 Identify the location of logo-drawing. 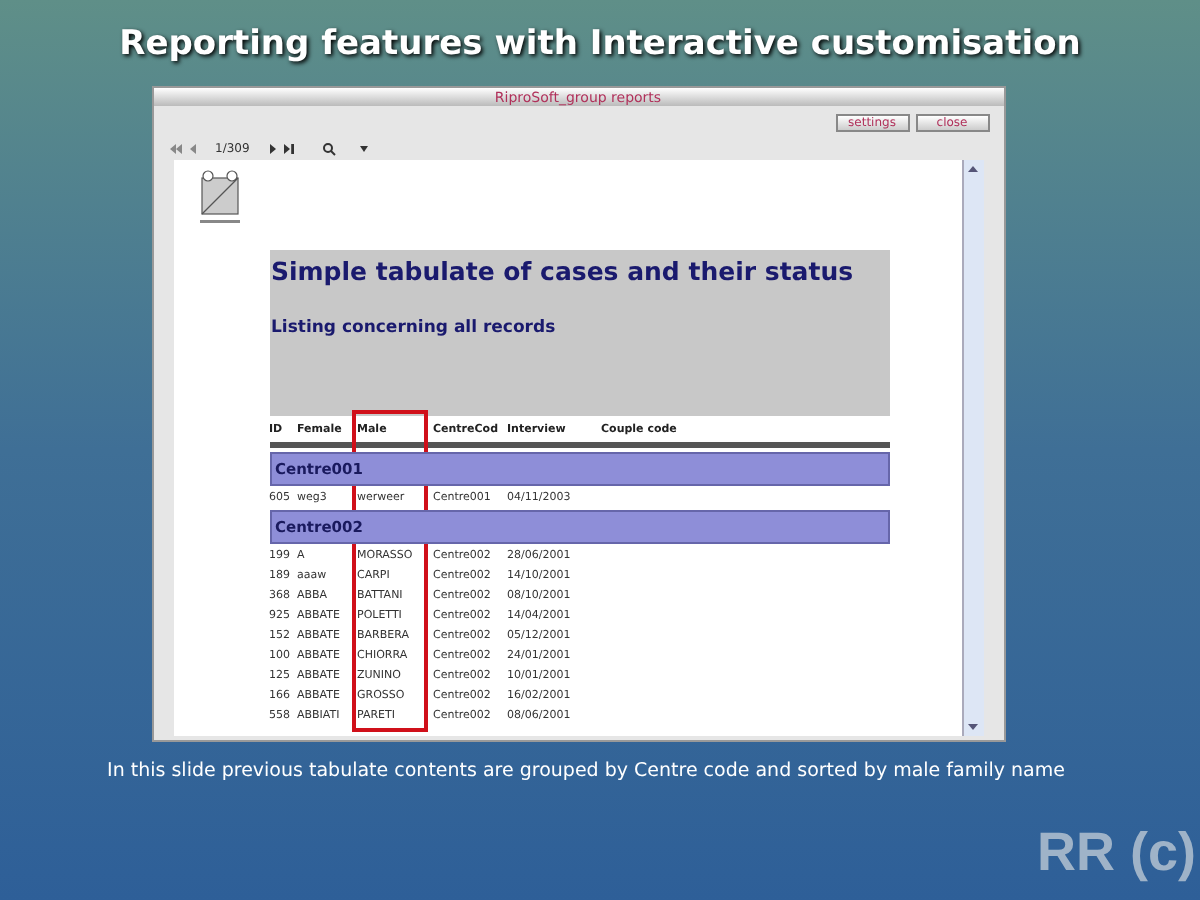
(219, 198).